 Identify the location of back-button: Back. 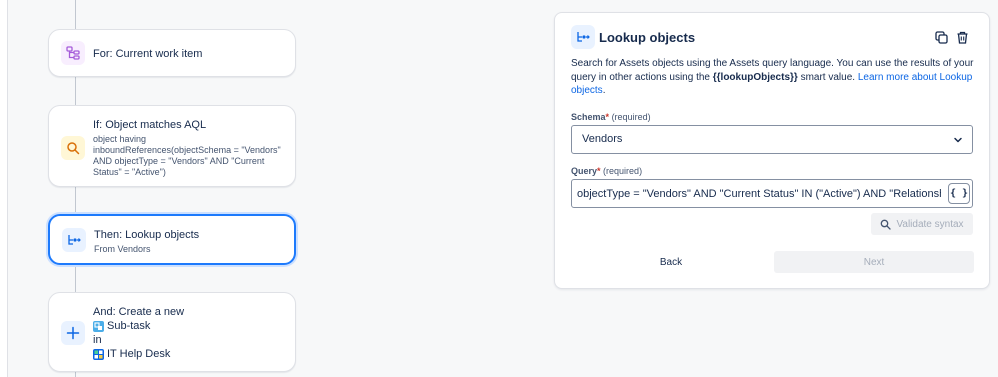
(671, 262).